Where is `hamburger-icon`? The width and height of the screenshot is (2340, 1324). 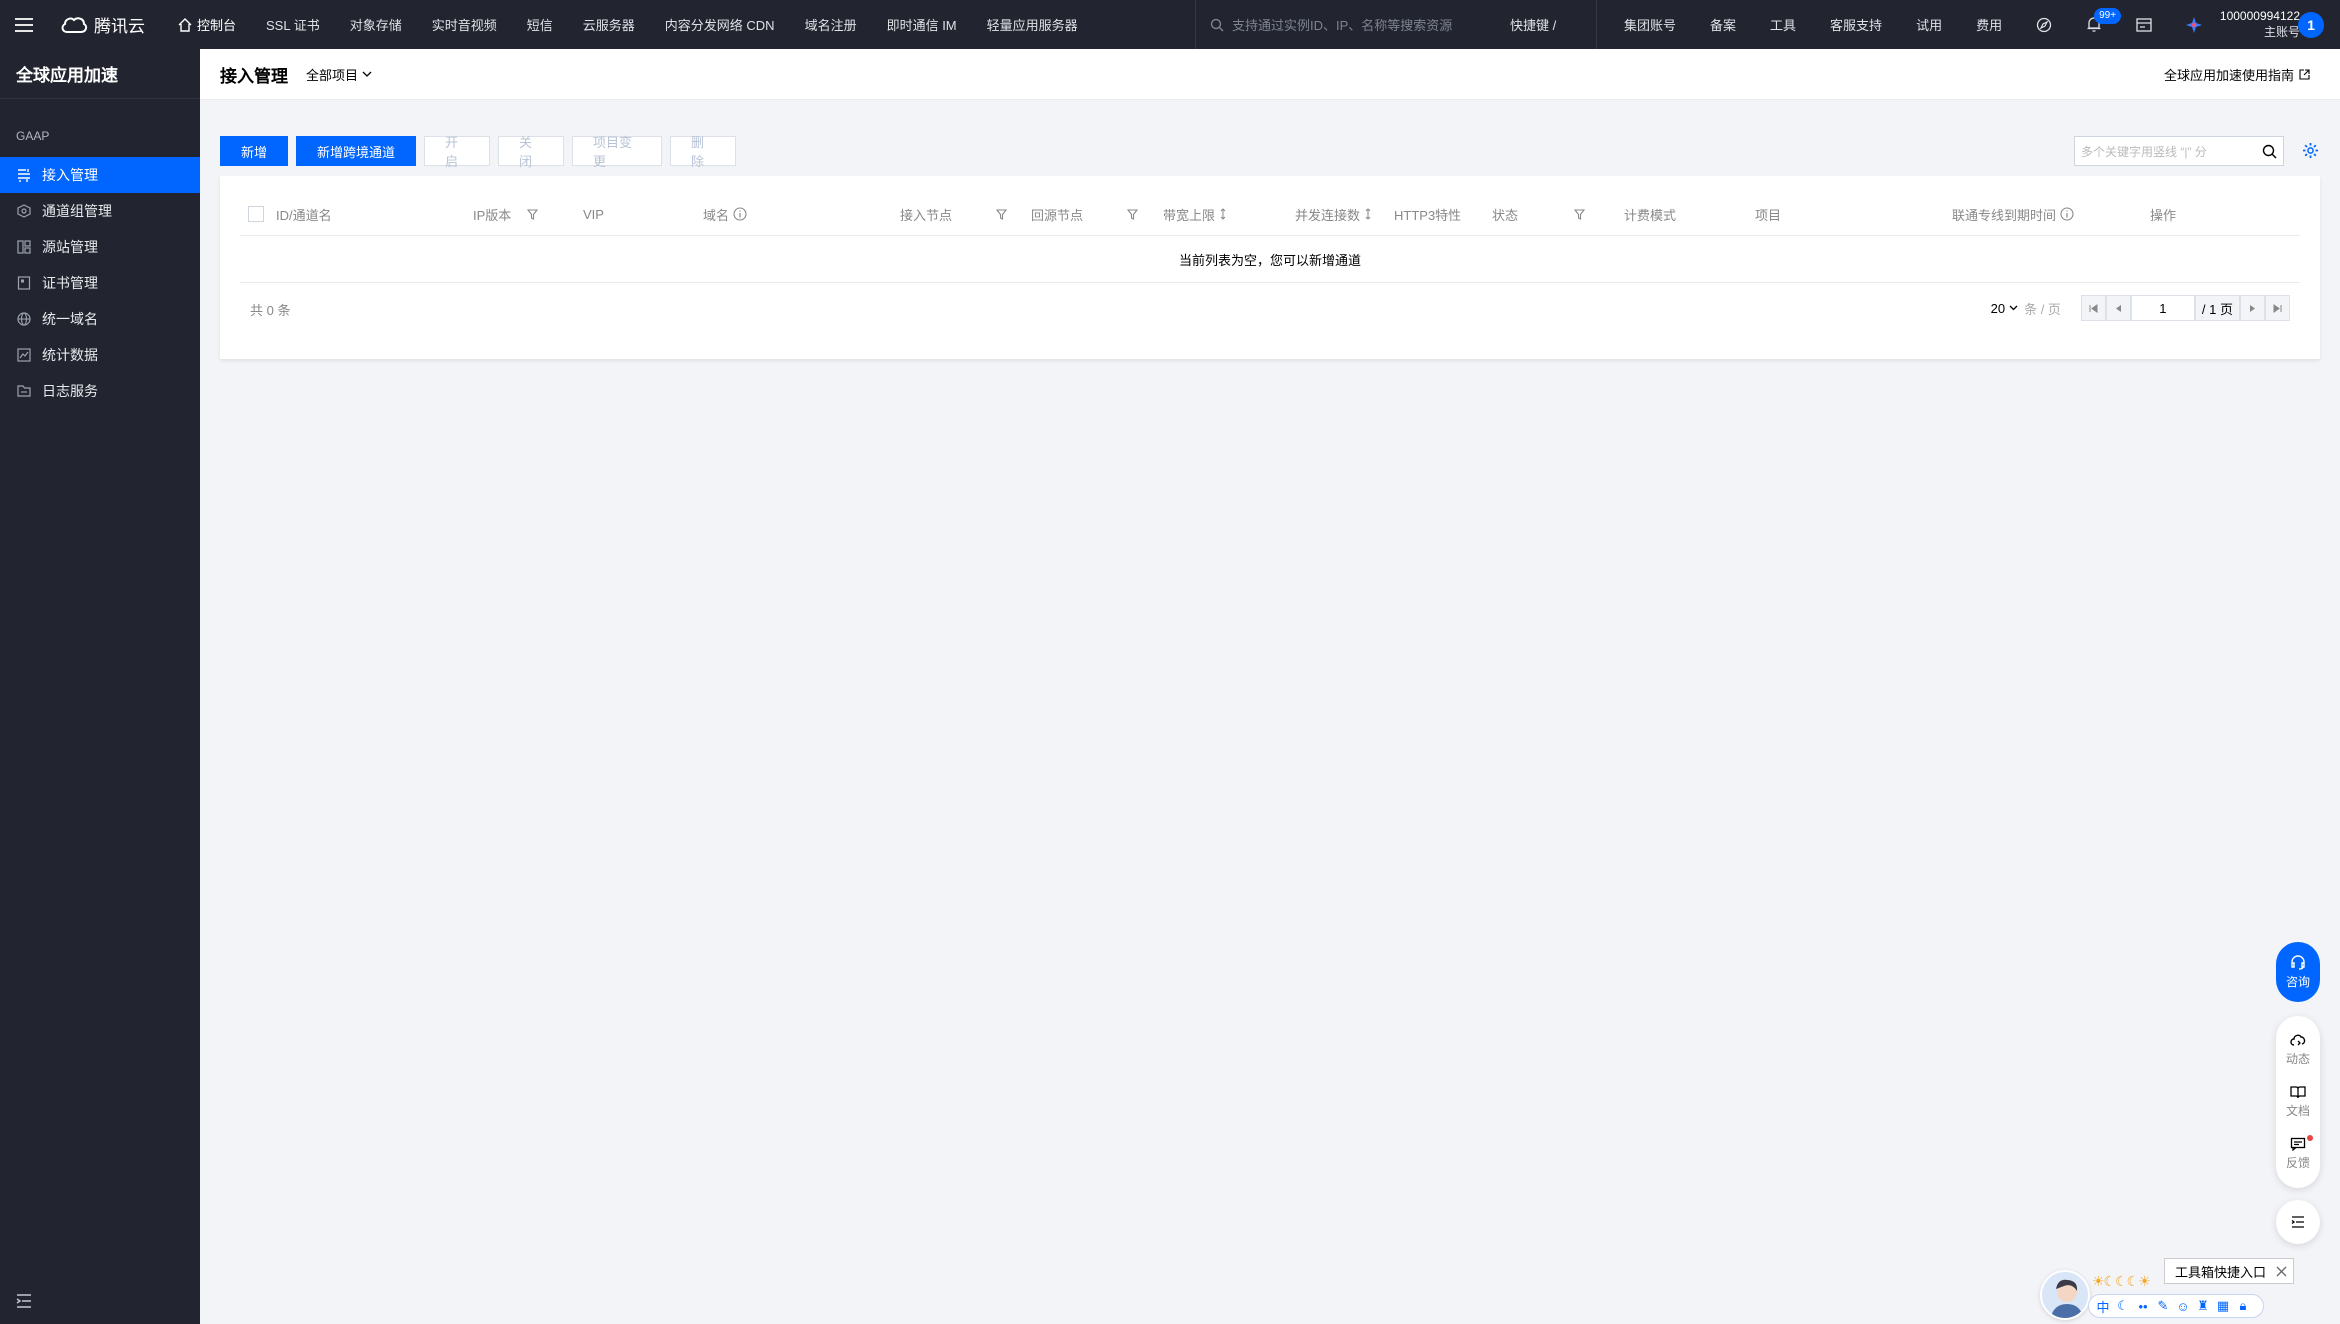 hamburger-icon is located at coordinates (24, 24).